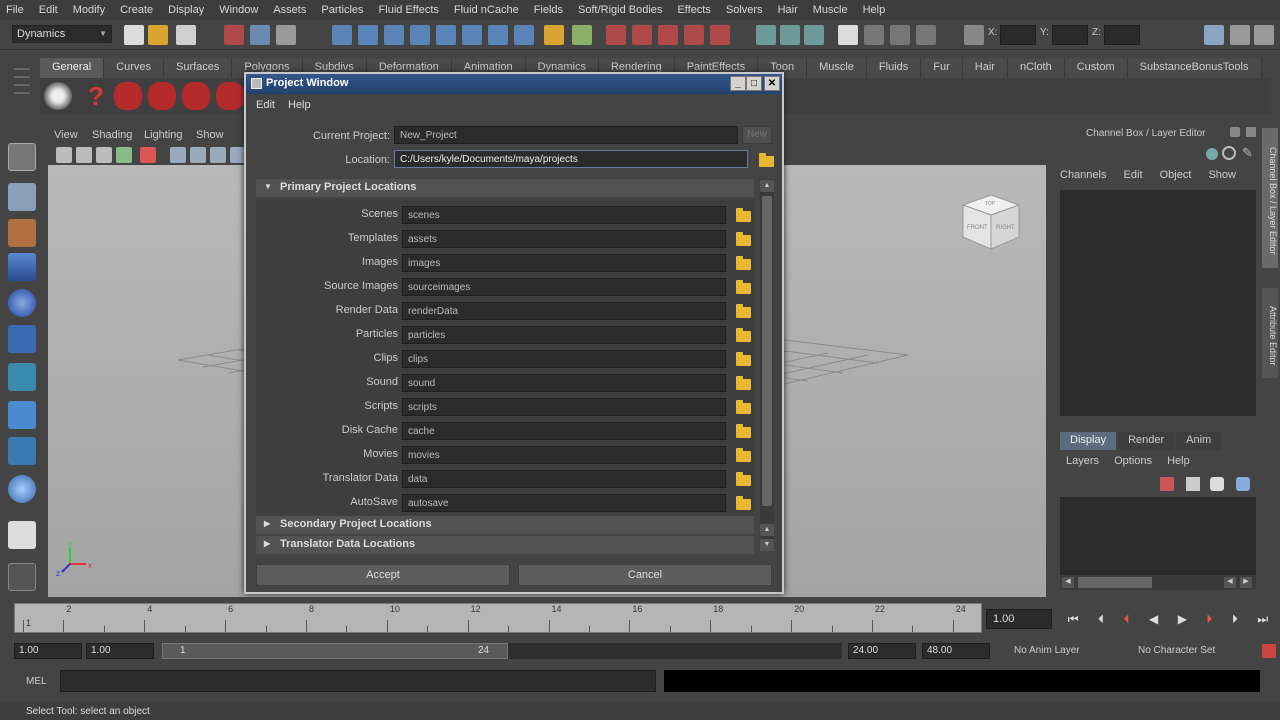 This screenshot has width=1280, height=720. What do you see at coordinates (882, 651) in the screenshot?
I see `playback-end-field: 24.00` at bounding box center [882, 651].